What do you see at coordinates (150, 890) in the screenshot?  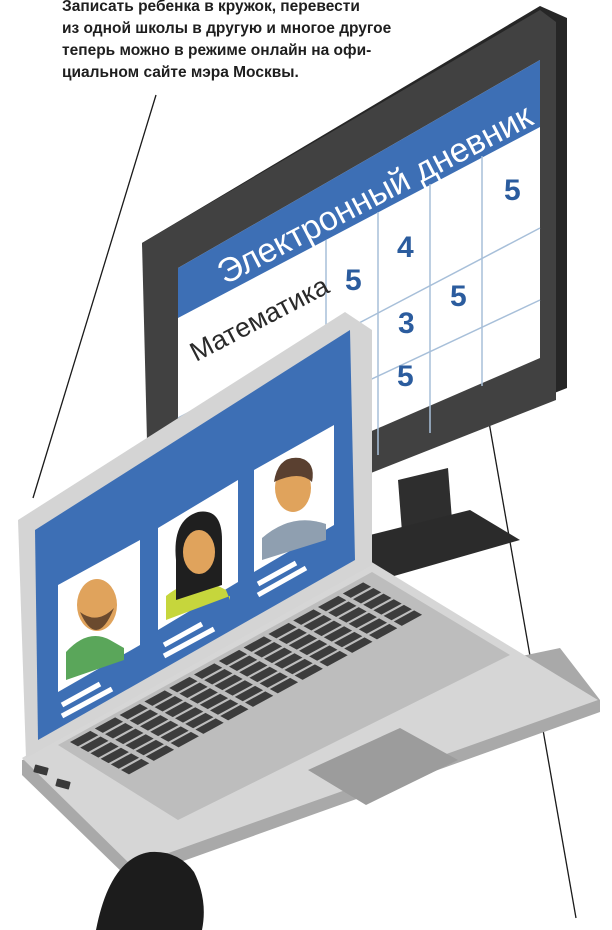 I see `bottom-dark-shape` at bounding box center [150, 890].